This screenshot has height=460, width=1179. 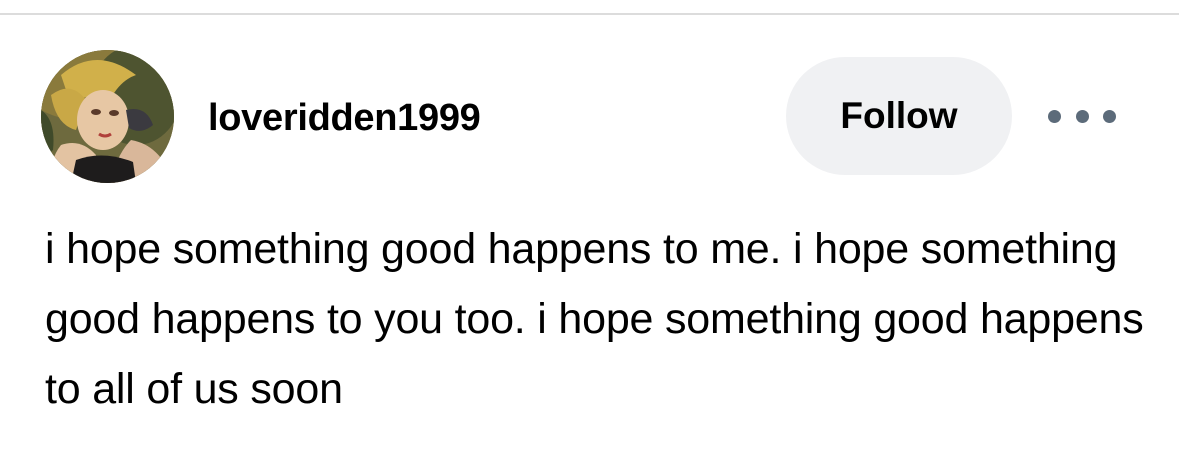 I want to click on top-divider, so click(x=589, y=14).